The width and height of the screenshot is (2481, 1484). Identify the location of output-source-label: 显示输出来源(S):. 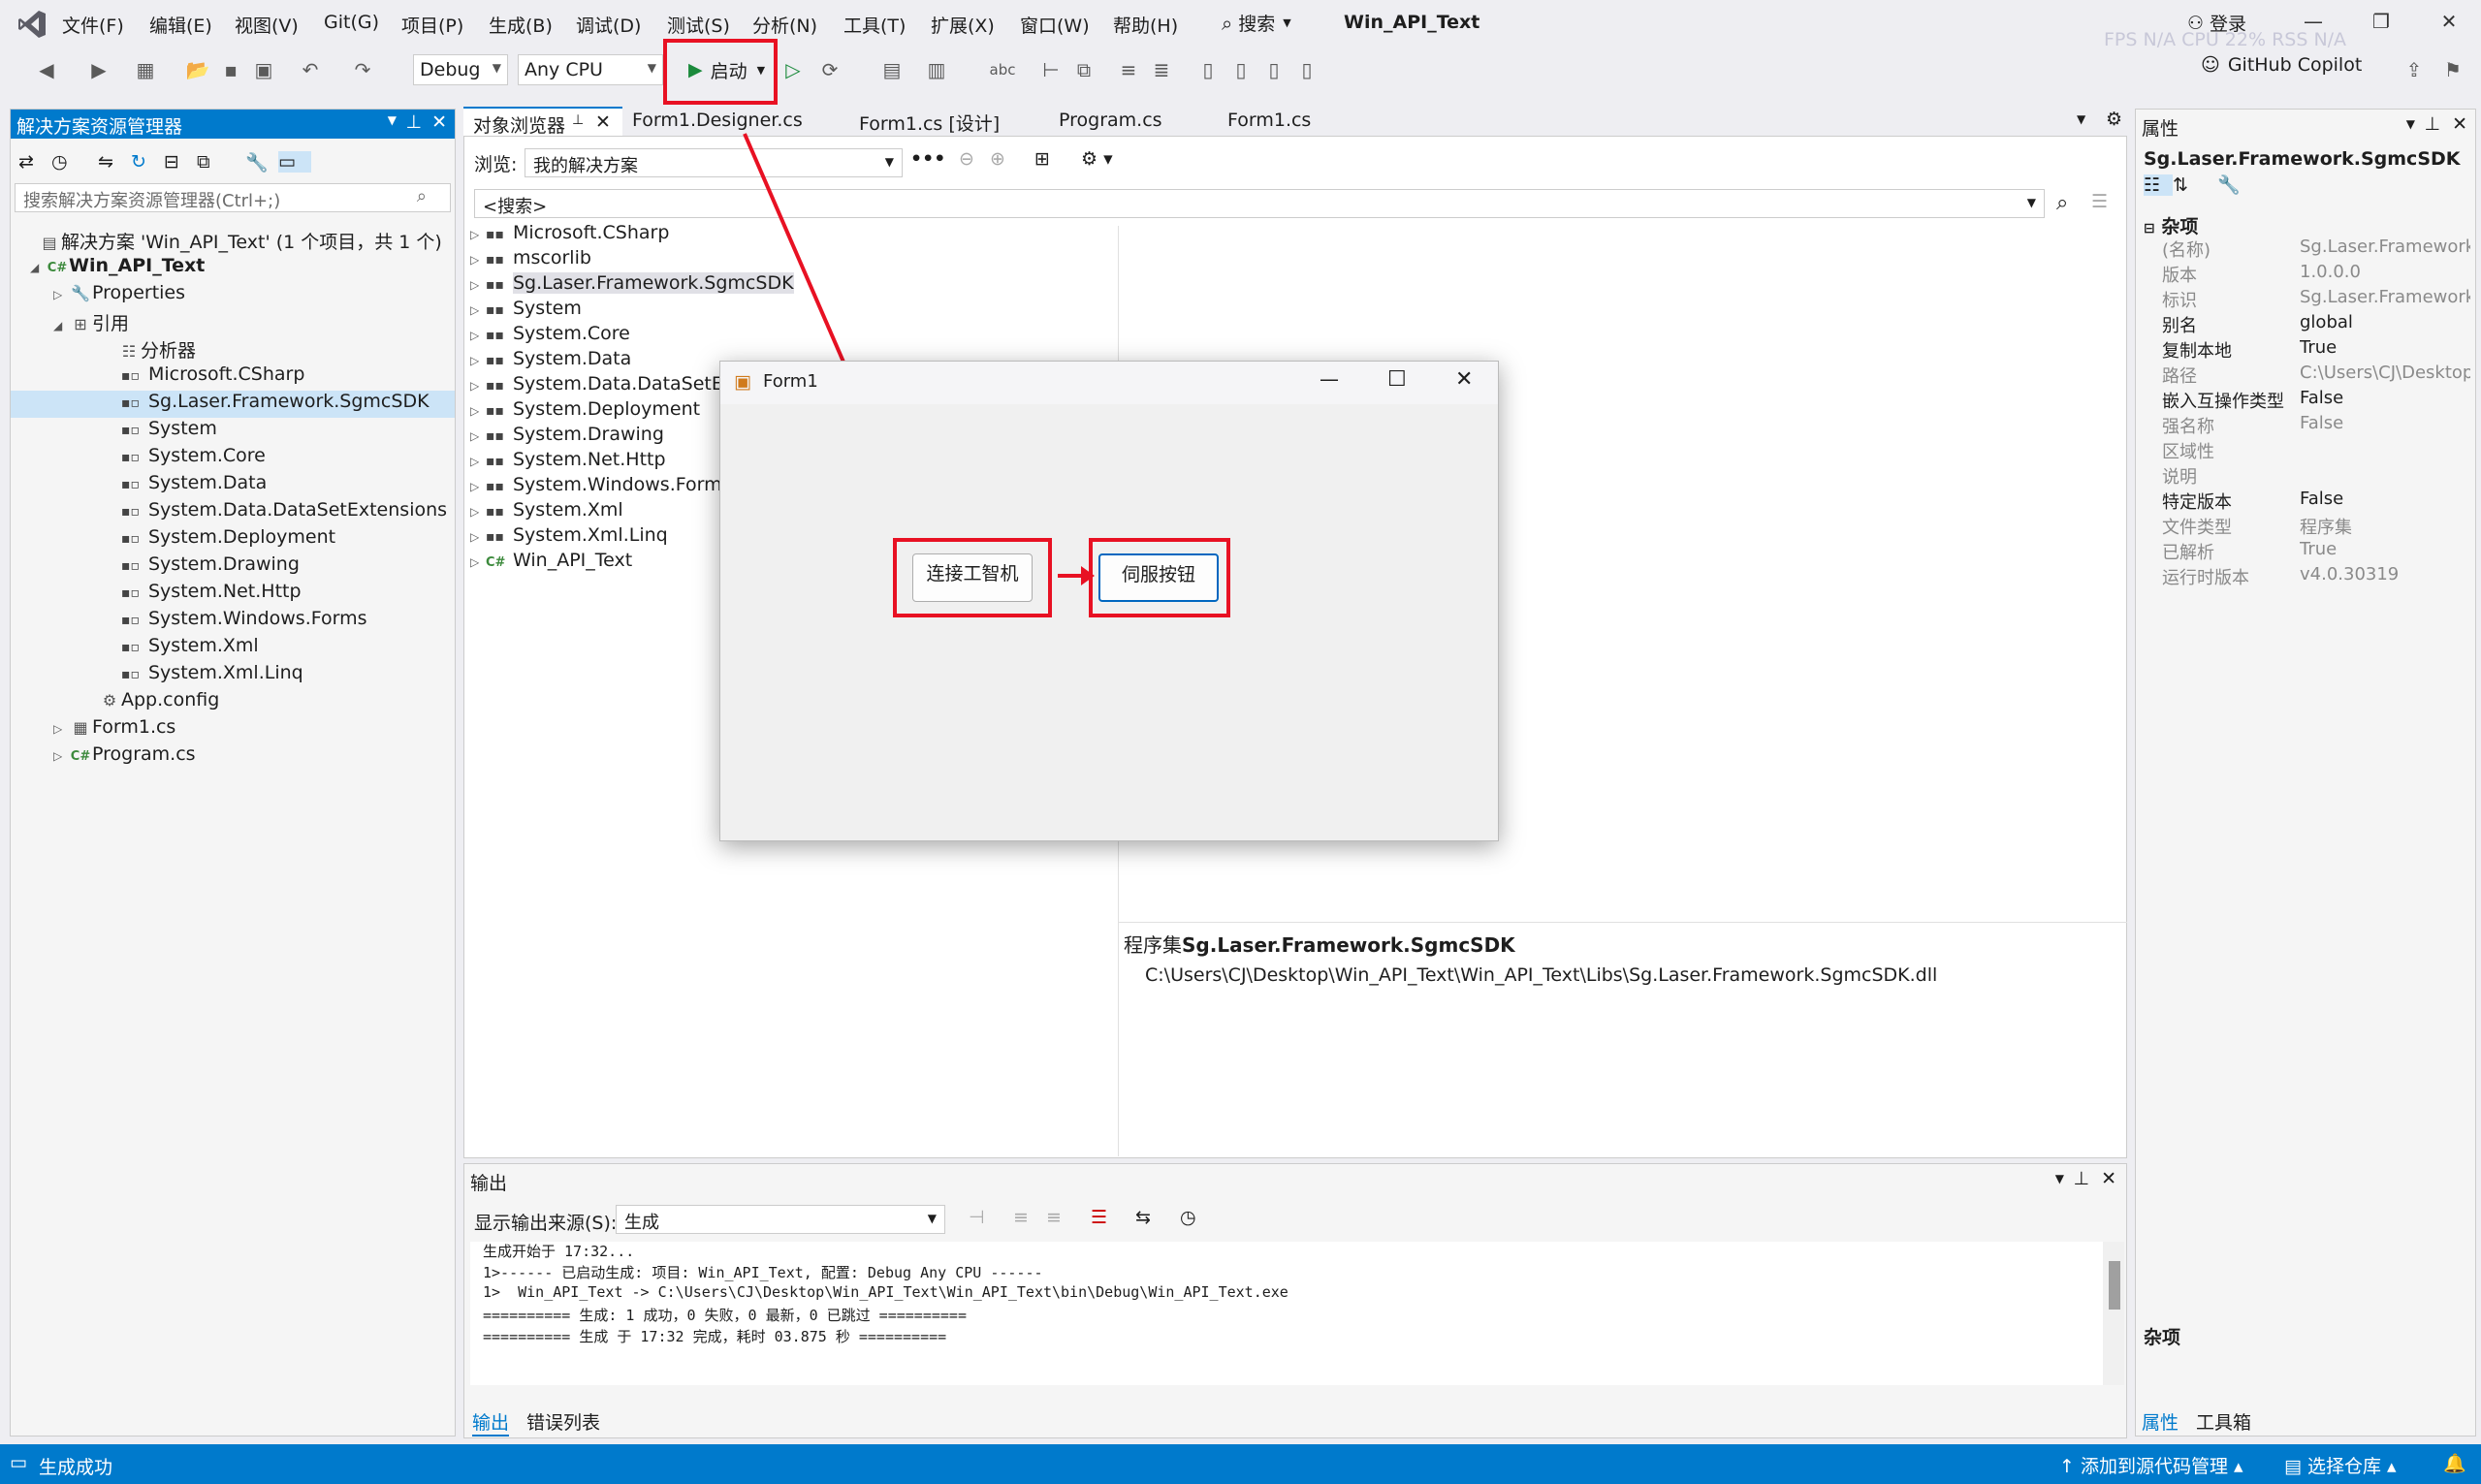
(546, 1224).